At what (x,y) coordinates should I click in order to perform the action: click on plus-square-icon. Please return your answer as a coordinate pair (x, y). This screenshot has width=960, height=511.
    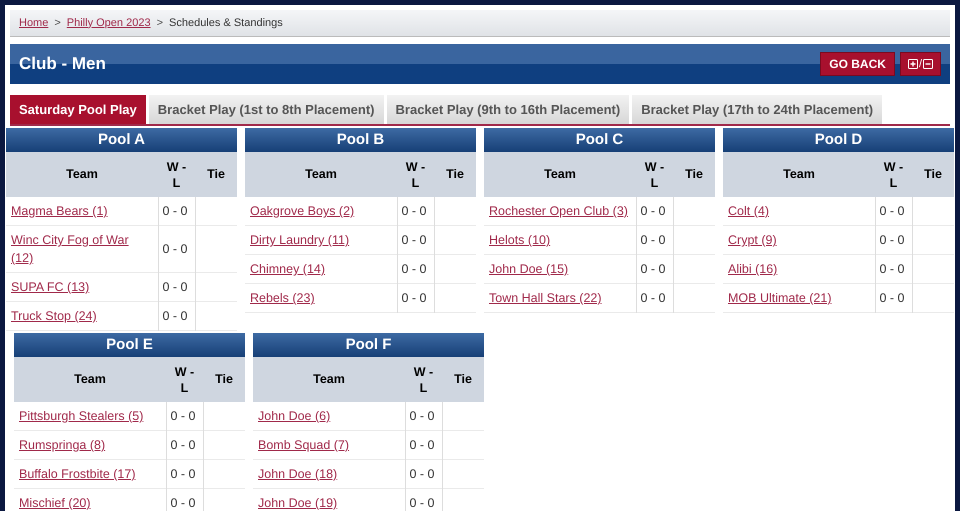
    Looking at the image, I should click on (913, 64).